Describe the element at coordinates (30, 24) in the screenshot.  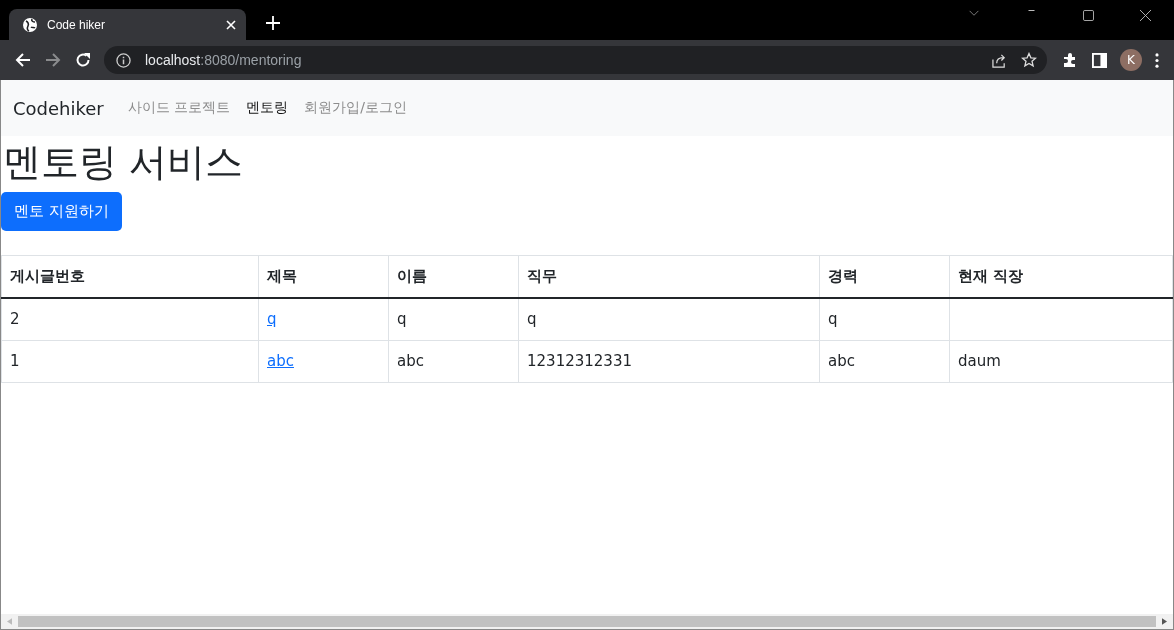
I see `globe-icon` at that location.